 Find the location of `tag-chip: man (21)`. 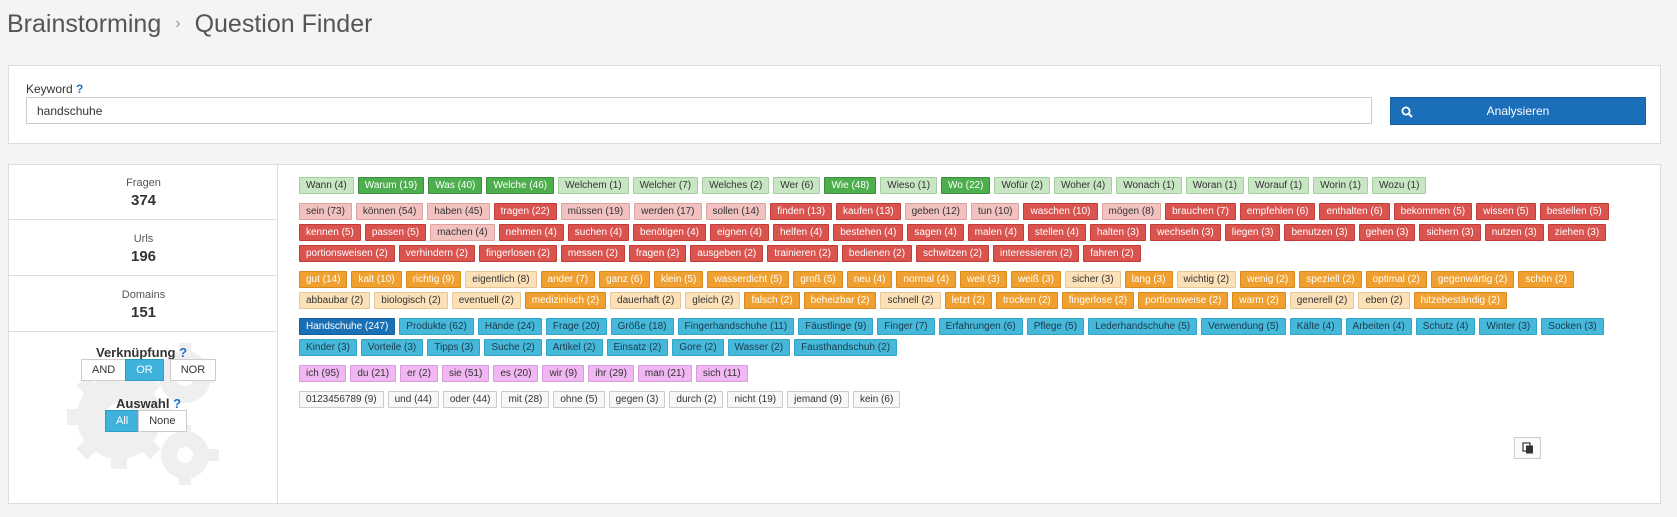

tag-chip: man (21) is located at coordinates (664, 373).